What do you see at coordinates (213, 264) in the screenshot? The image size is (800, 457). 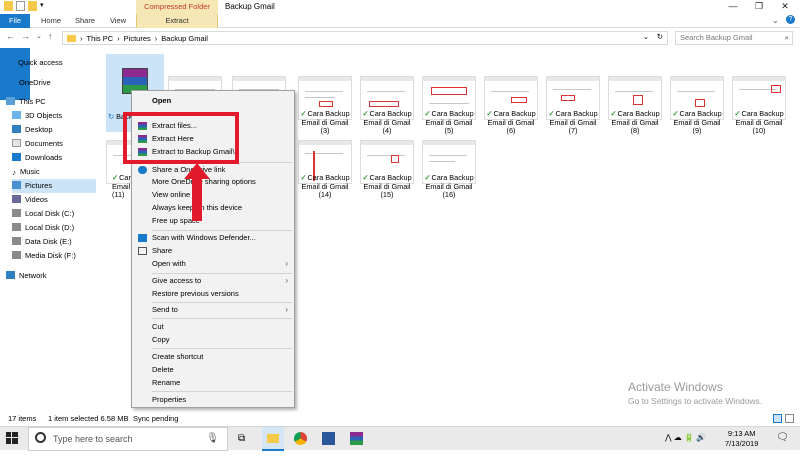 I see `menu-item-open-with: Open with ›` at bounding box center [213, 264].